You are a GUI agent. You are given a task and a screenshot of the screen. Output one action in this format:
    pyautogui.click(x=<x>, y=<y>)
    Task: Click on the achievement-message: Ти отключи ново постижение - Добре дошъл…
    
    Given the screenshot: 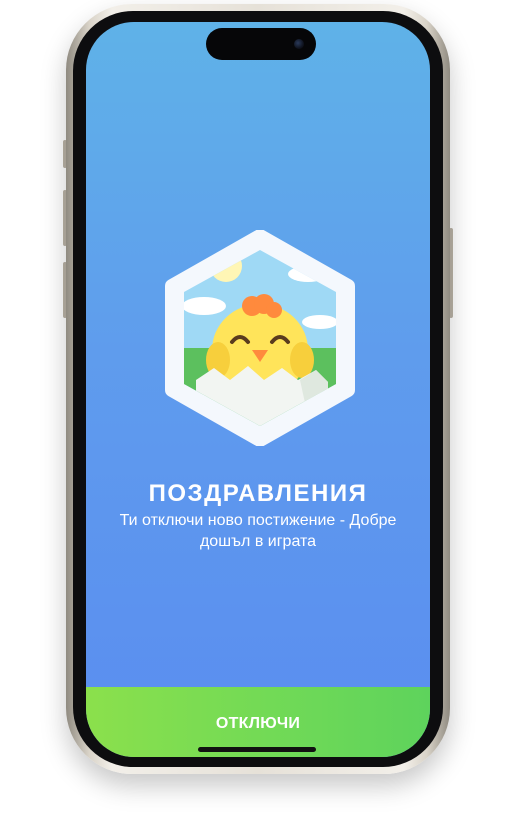 What is the action you would take?
    pyautogui.click(x=258, y=531)
    